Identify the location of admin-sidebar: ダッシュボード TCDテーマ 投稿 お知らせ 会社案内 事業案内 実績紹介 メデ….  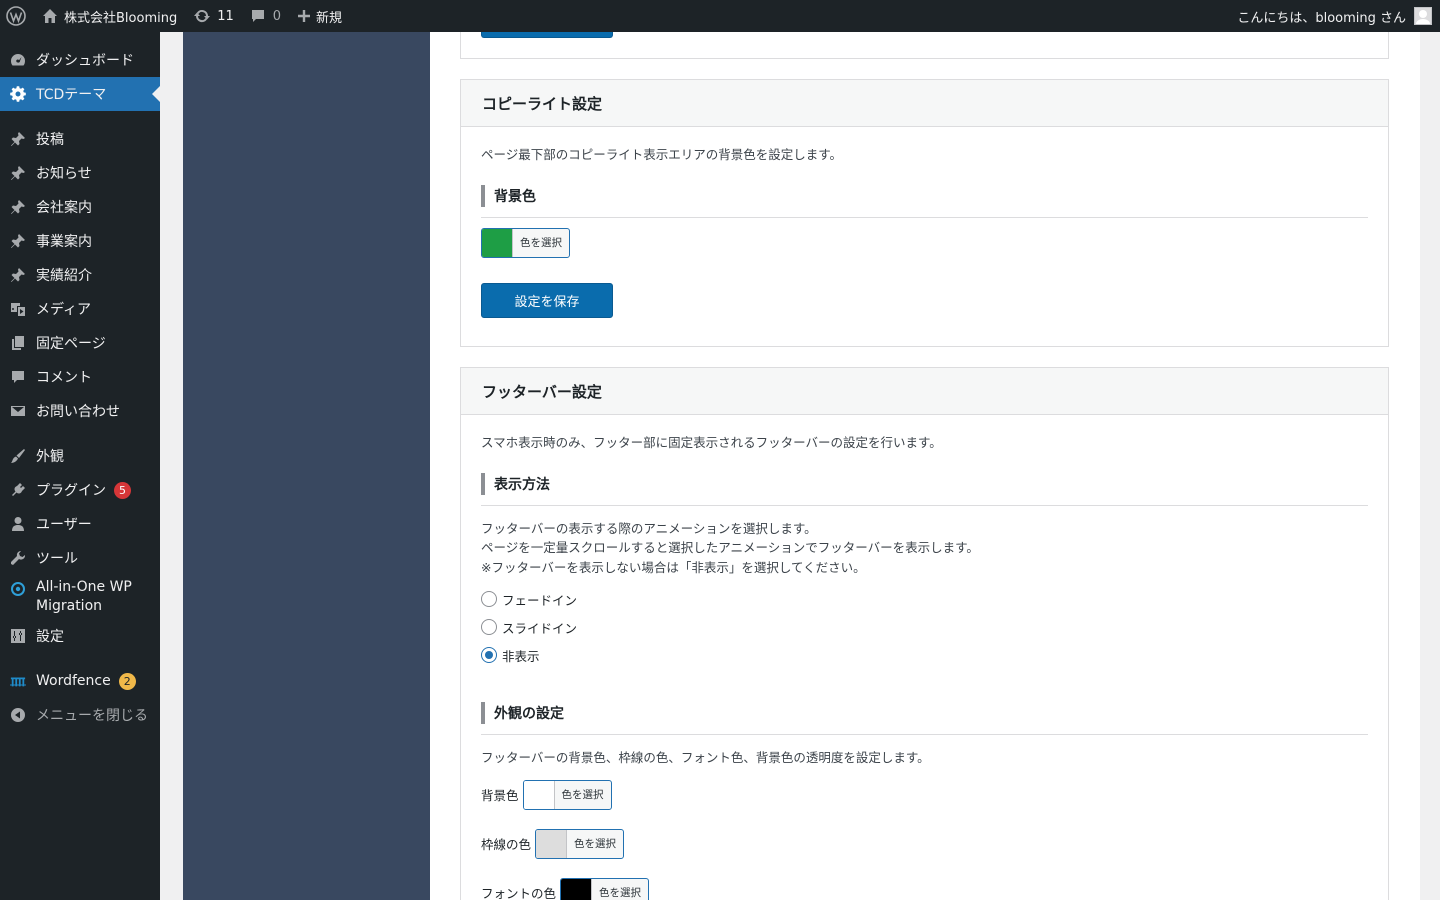
(80, 466).